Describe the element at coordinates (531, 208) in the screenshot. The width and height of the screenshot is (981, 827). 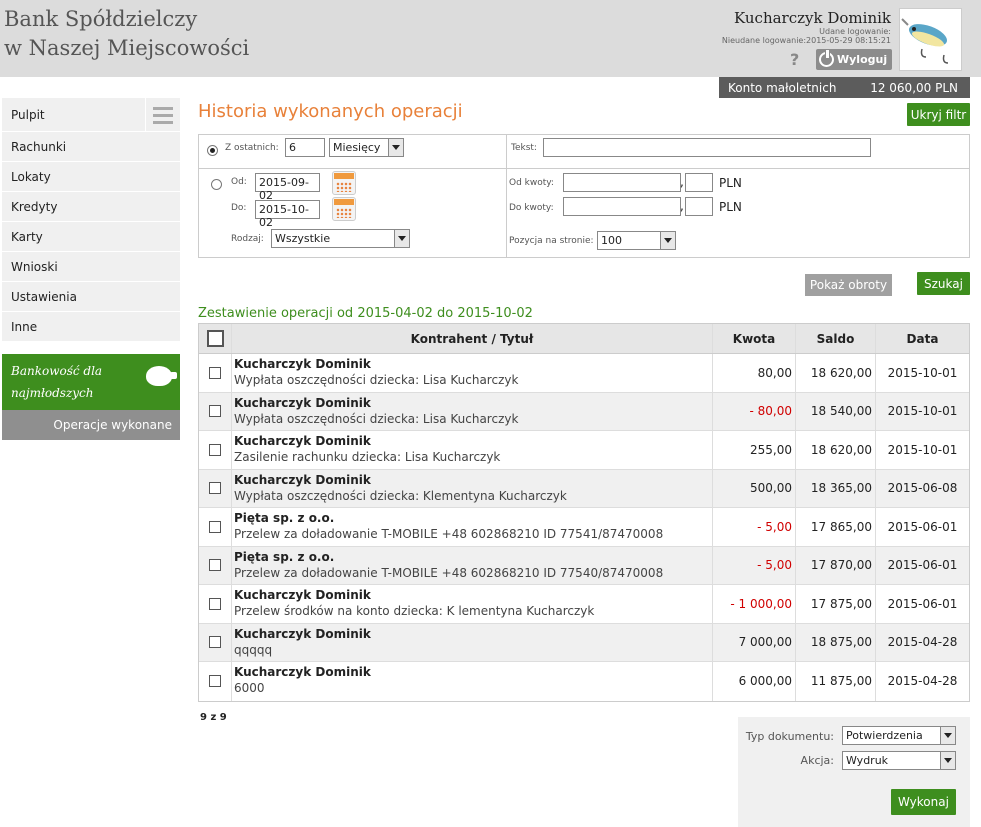
I see `amount-to-label: Do kwoty:` at that location.